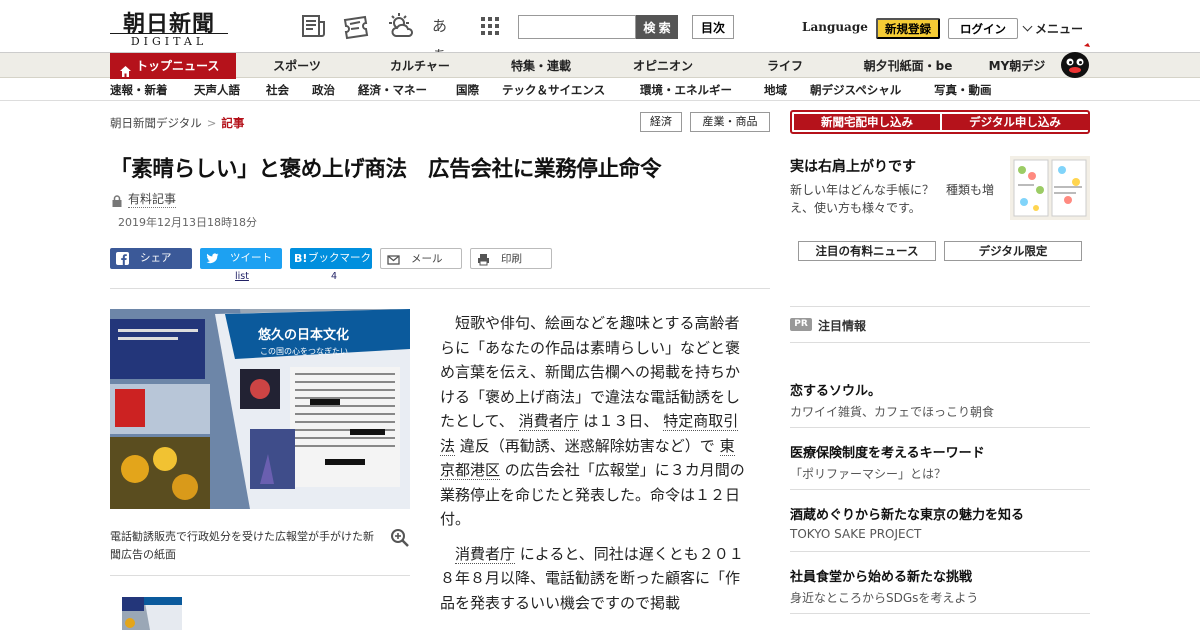 The width and height of the screenshot is (1200, 630). What do you see at coordinates (855, 90) in the screenshot?
I see `nav2-item-special: 朝デジスペシャル` at bounding box center [855, 90].